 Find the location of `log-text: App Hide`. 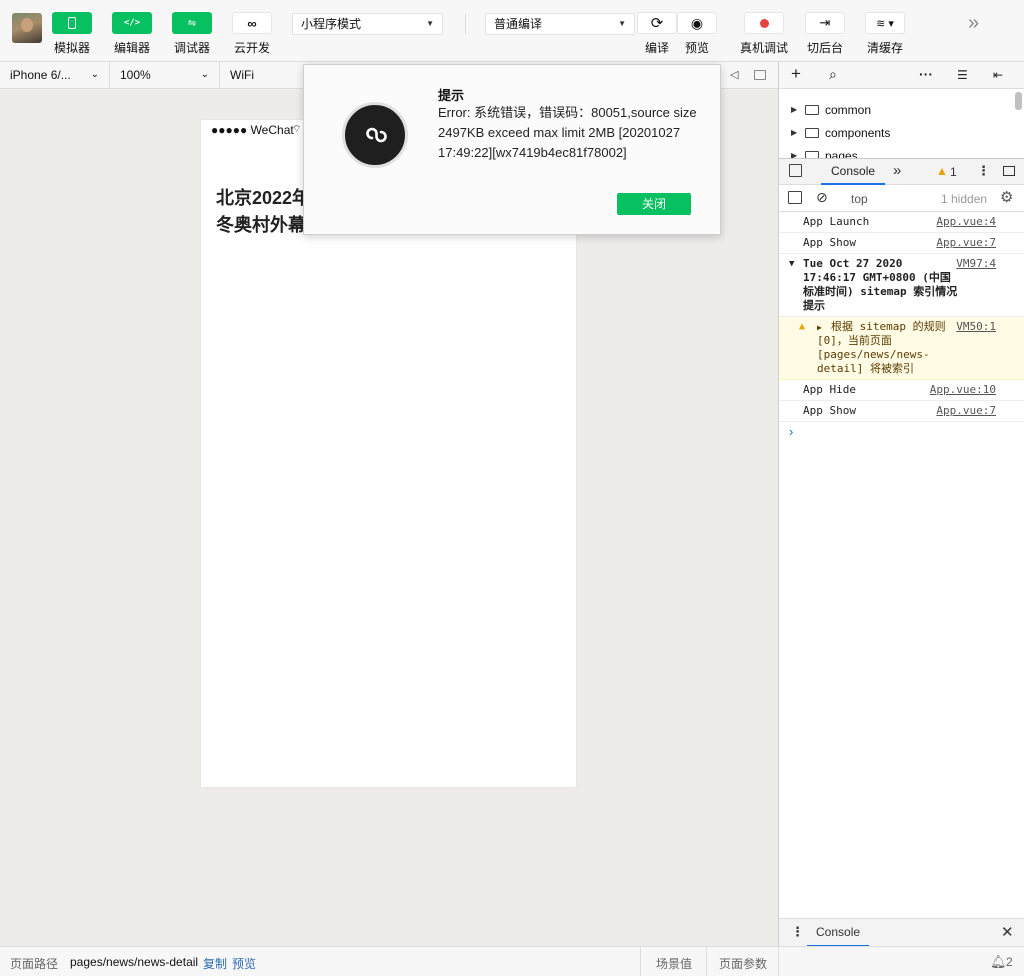

log-text: App Hide is located at coordinates (829, 389).